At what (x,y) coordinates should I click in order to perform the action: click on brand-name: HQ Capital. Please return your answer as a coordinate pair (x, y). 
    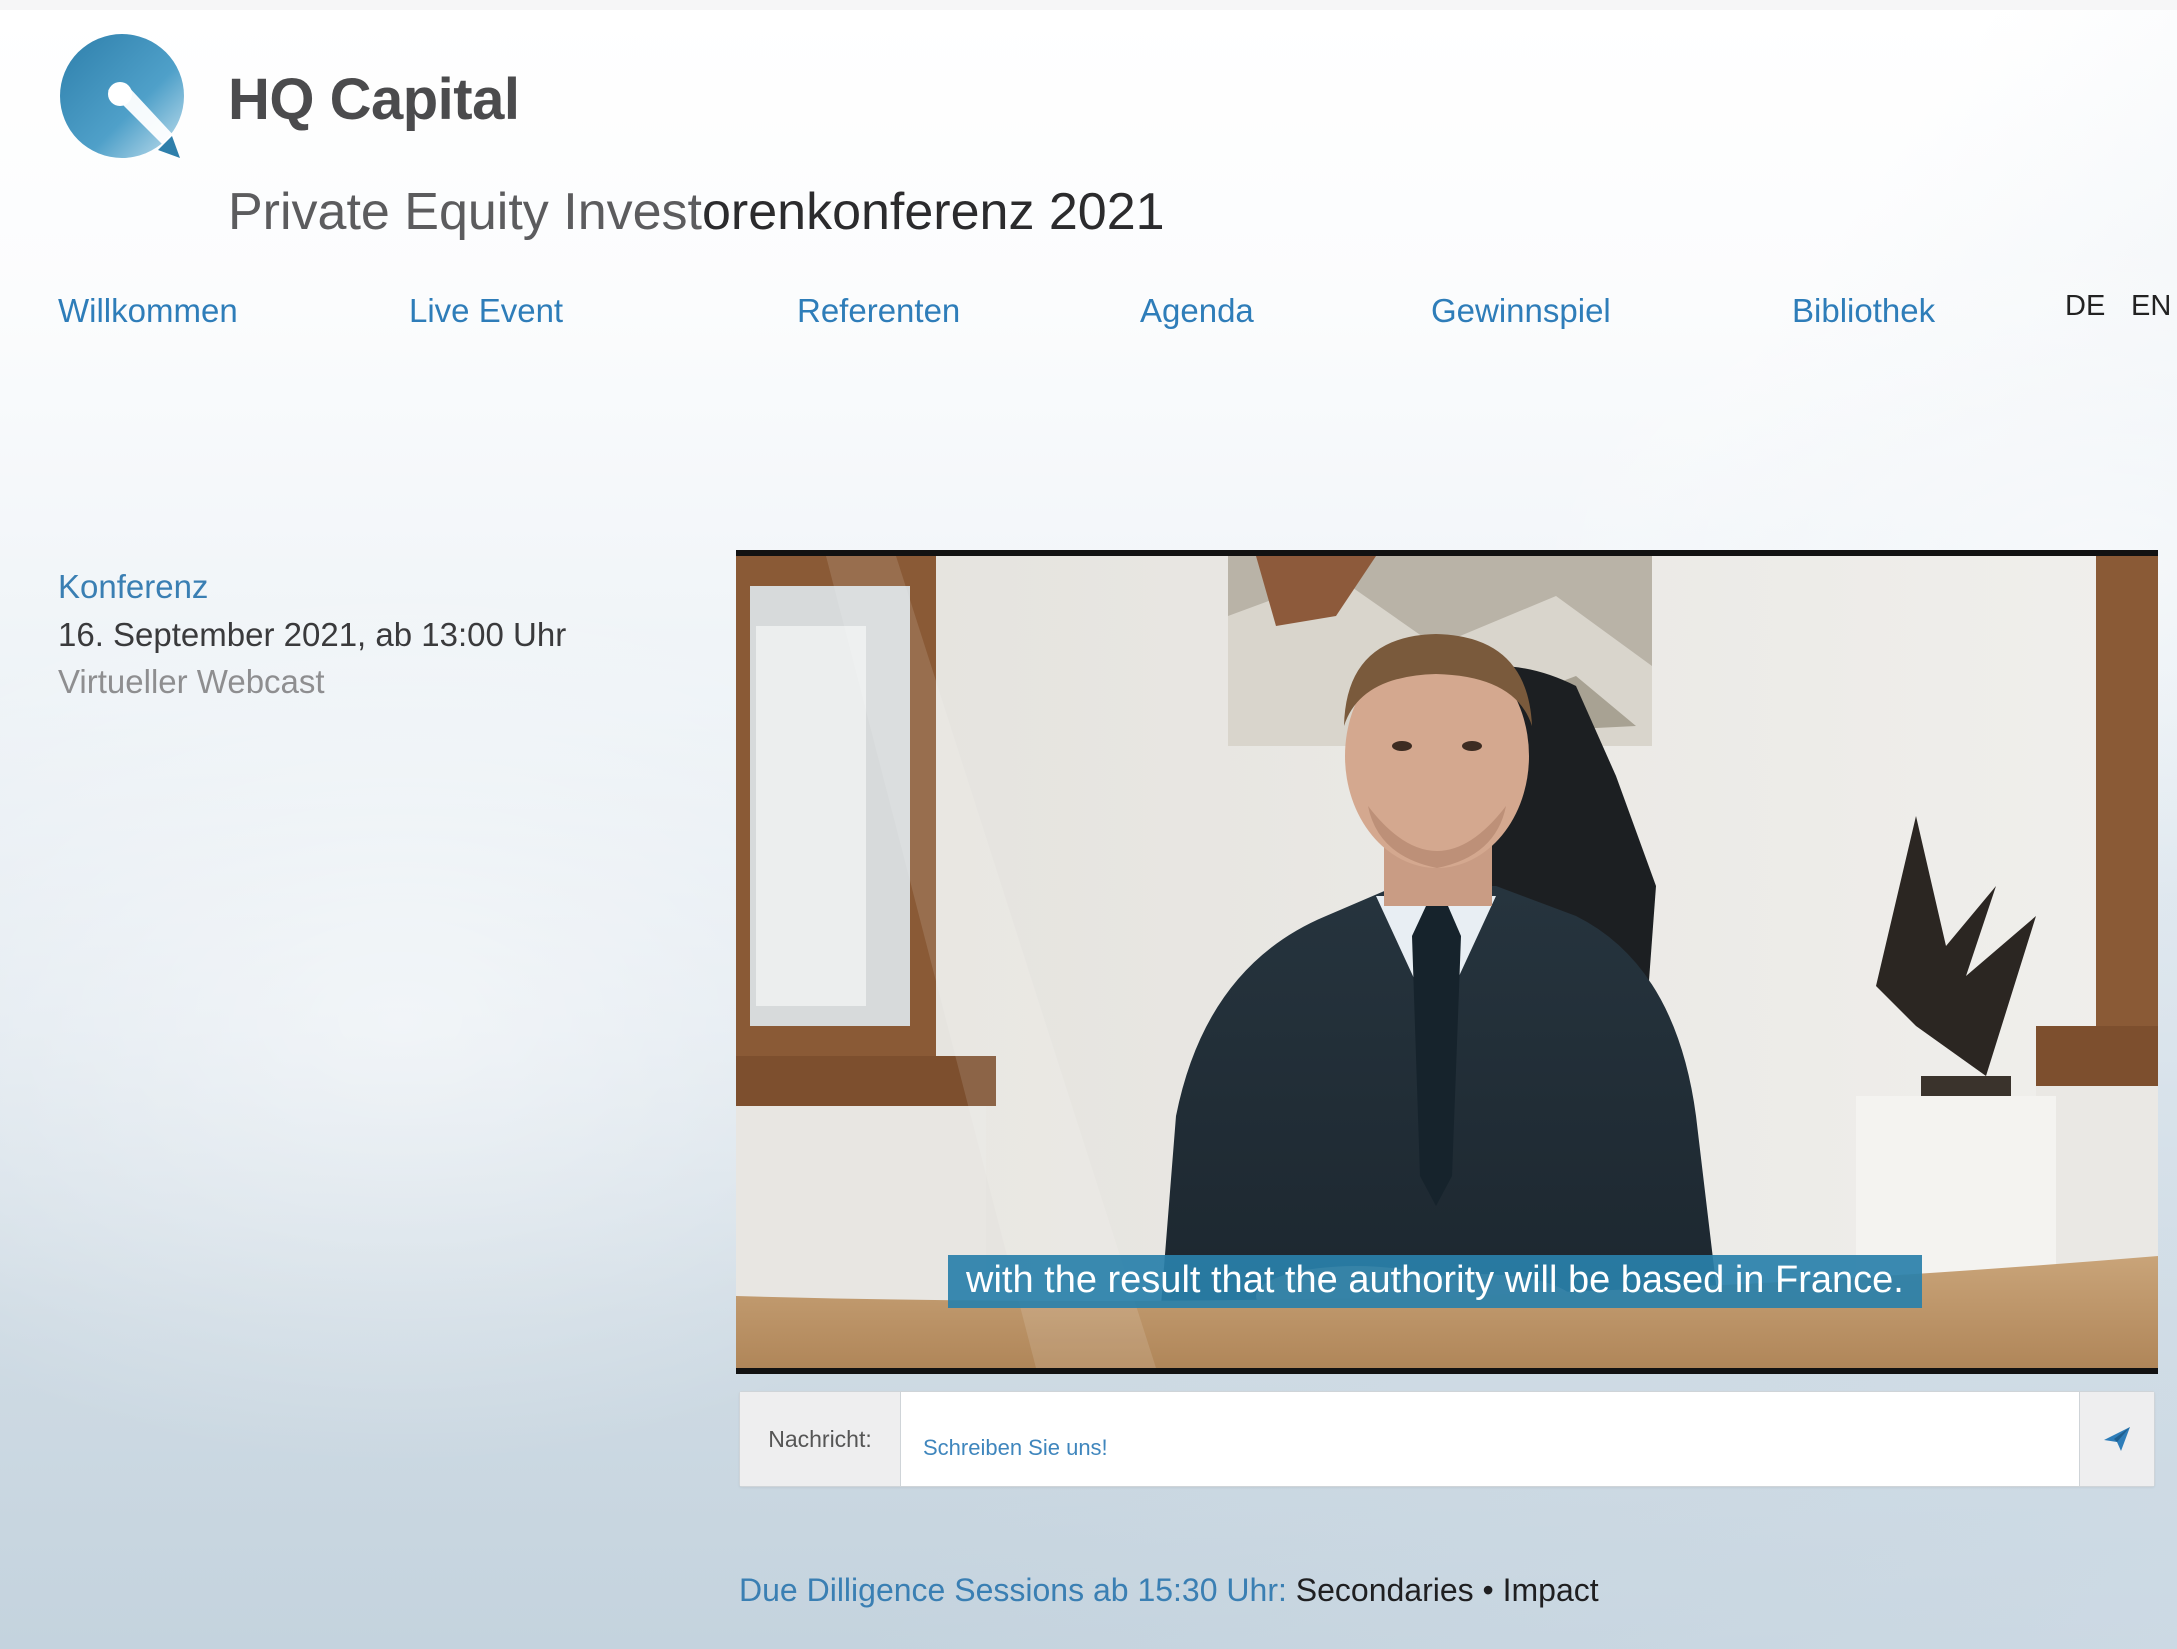
    Looking at the image, I should click on (374, 99).